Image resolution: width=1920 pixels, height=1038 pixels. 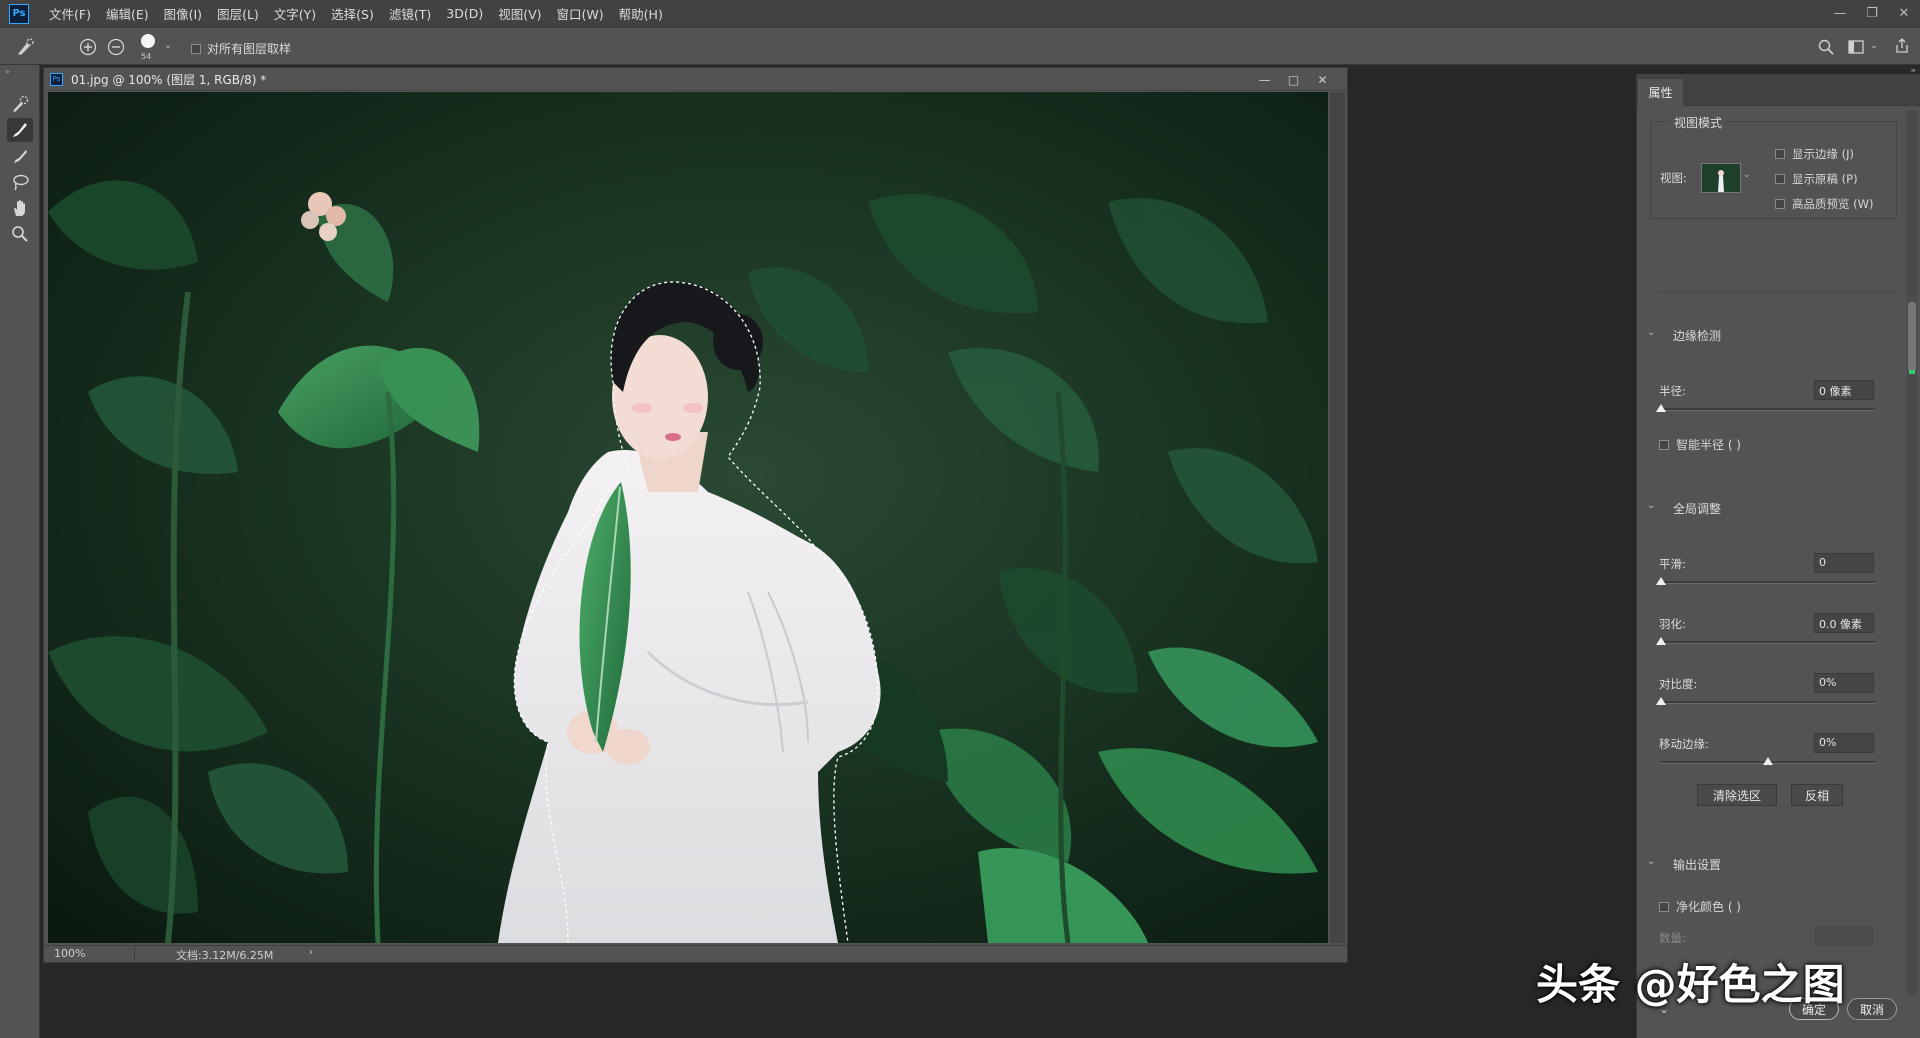 What do you see at coordinates (1826, 47) in the screenshot?
I see `search-icon` at bounding box center [1826, 47].